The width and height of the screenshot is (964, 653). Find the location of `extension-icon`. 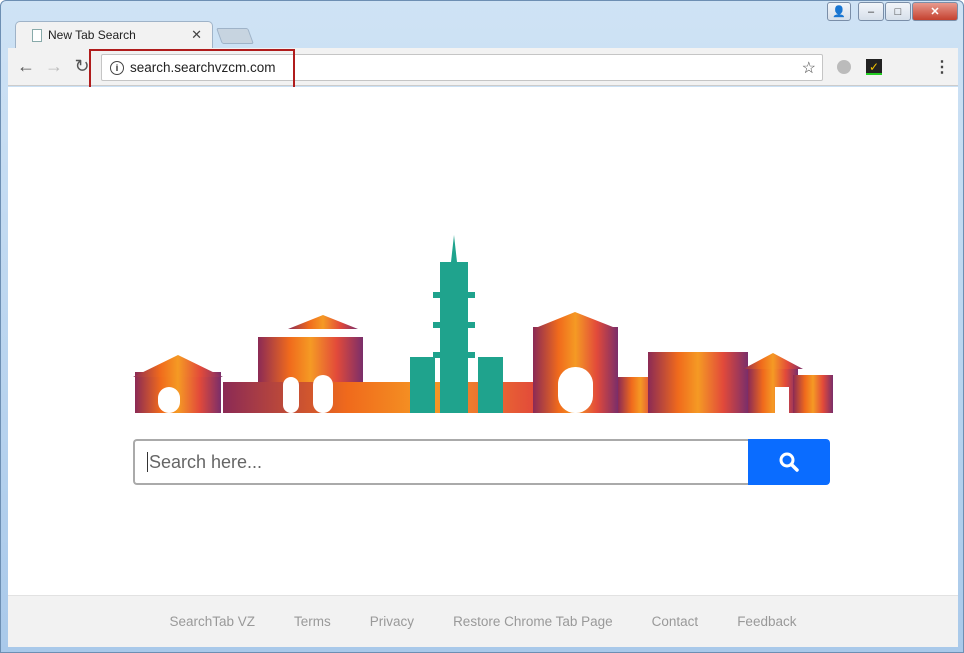

extension-icon is located at coordinates (844, 66).